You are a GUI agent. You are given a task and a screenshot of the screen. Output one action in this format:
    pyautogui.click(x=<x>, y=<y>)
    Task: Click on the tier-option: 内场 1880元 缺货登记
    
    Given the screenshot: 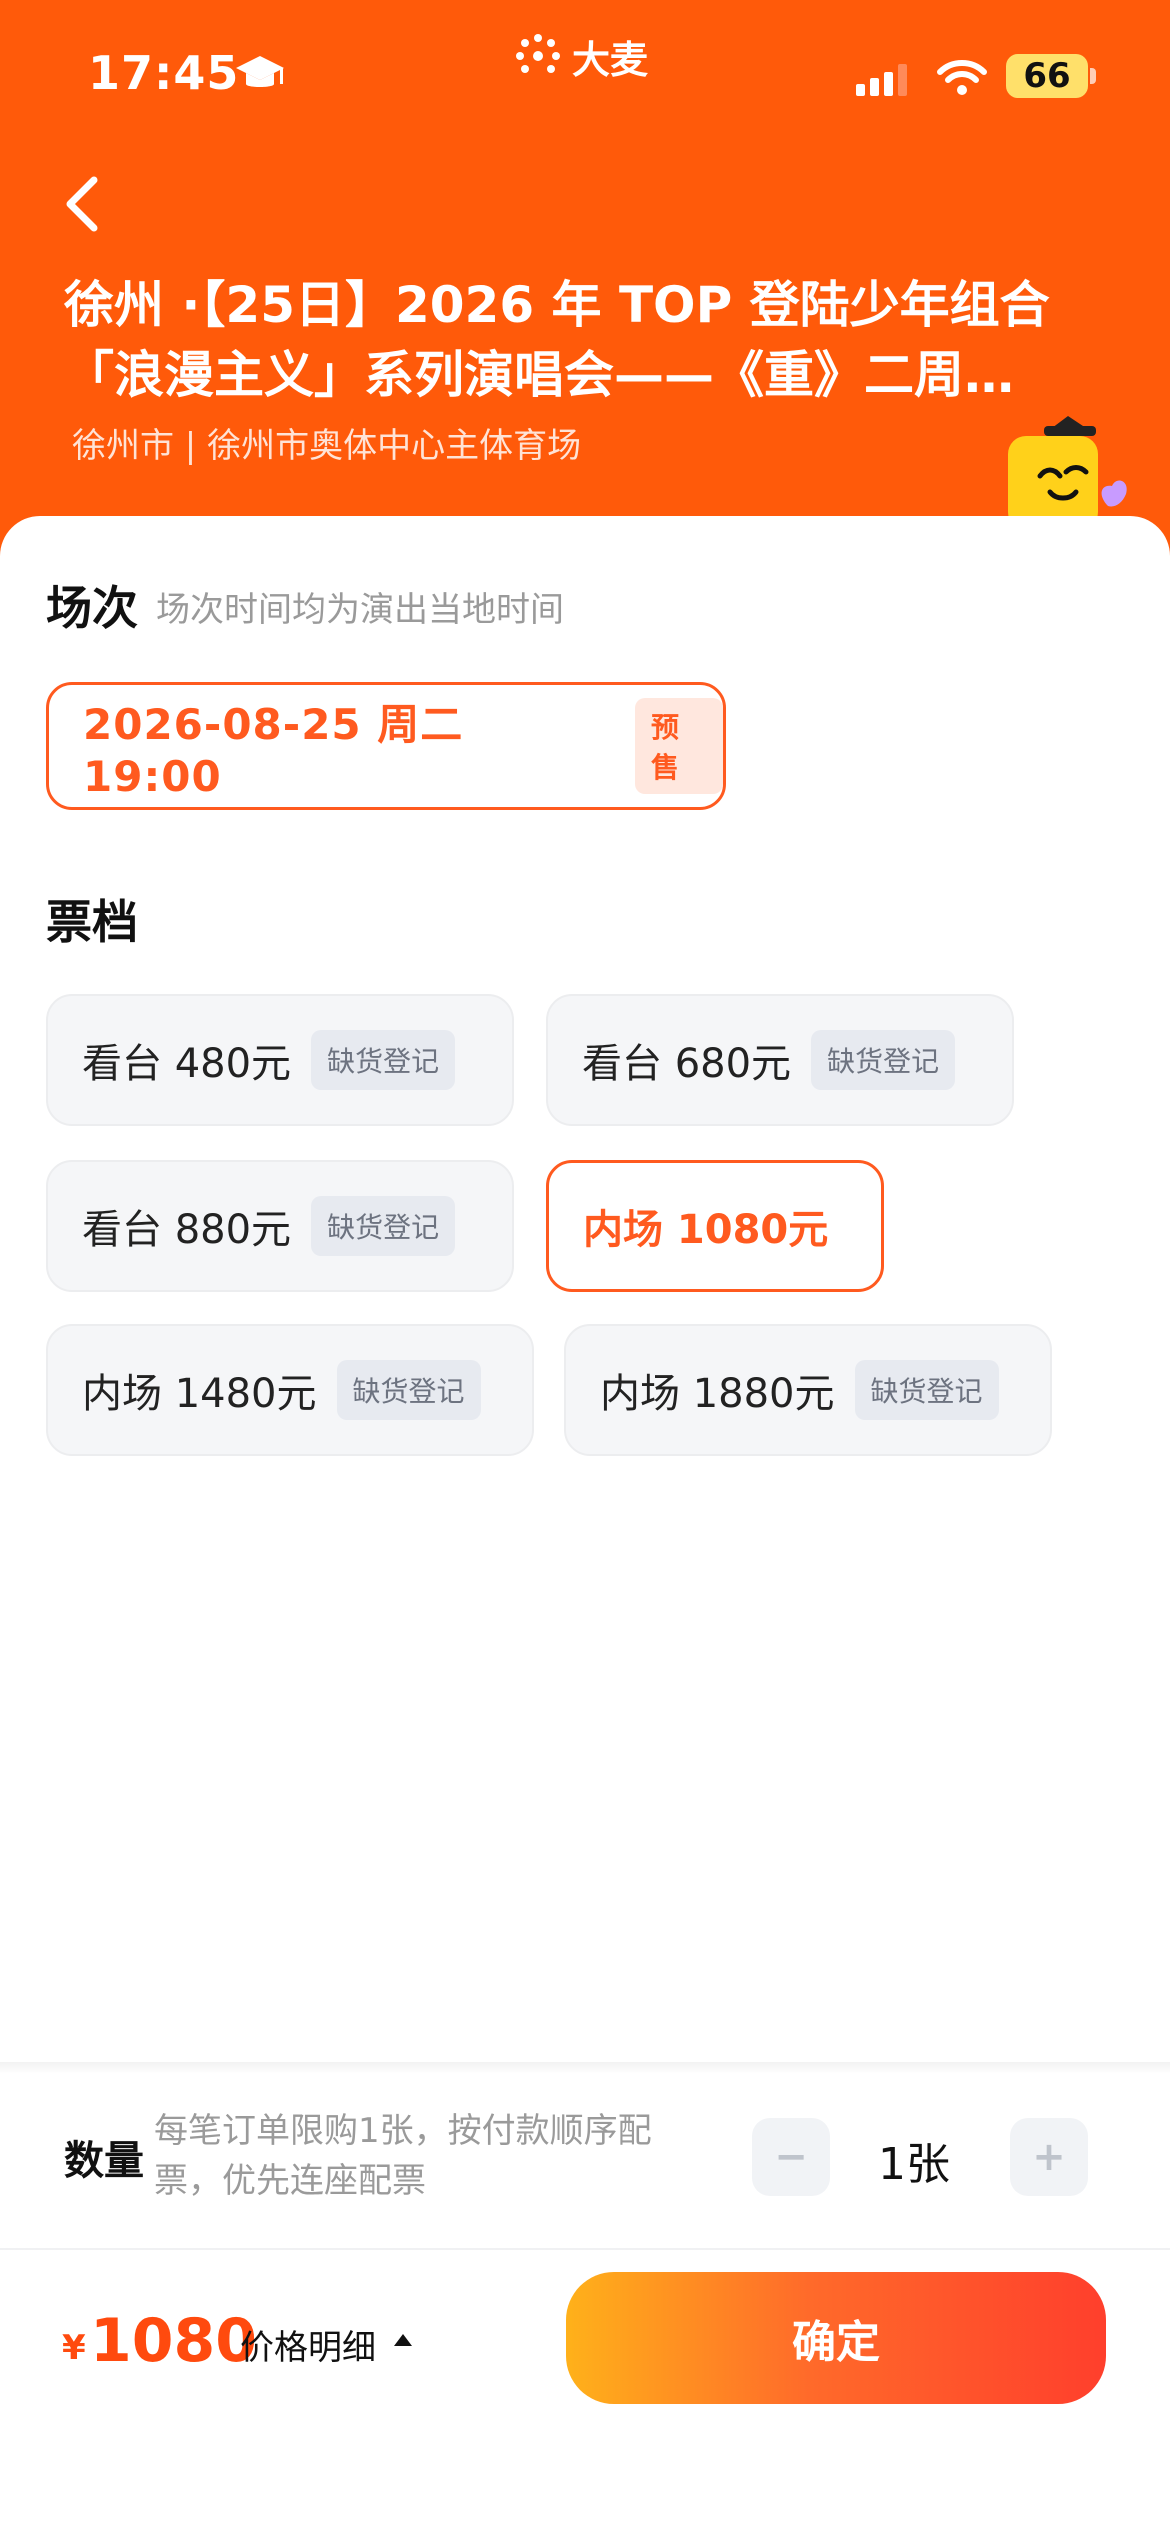 What is the action you would take?
    pyautogui.click(x=808, y=1390)
    